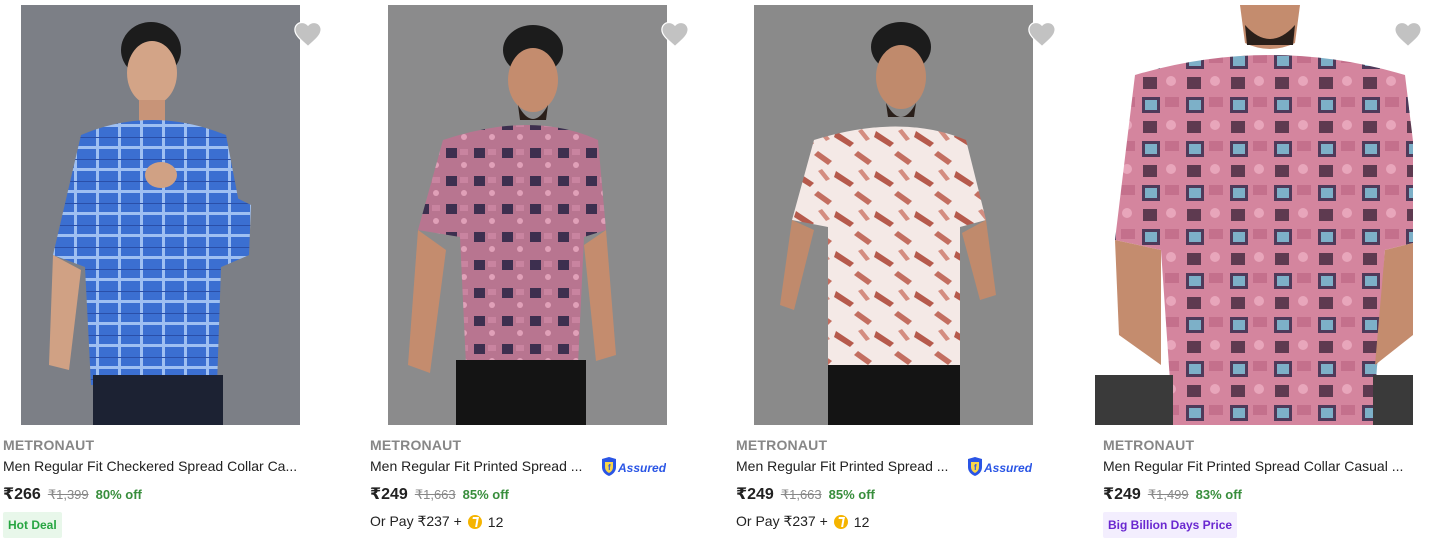 The width and height of the screenshot is (1445, 546). I want to click on discount-percent: 83% off, so click(1218, 494).